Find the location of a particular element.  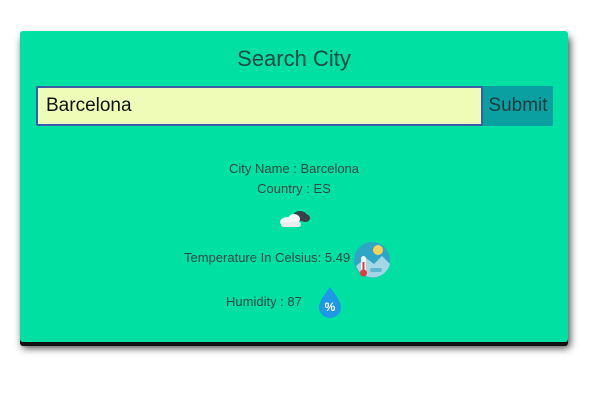

country-text: Country : ES is located at coordinates (294, 188).